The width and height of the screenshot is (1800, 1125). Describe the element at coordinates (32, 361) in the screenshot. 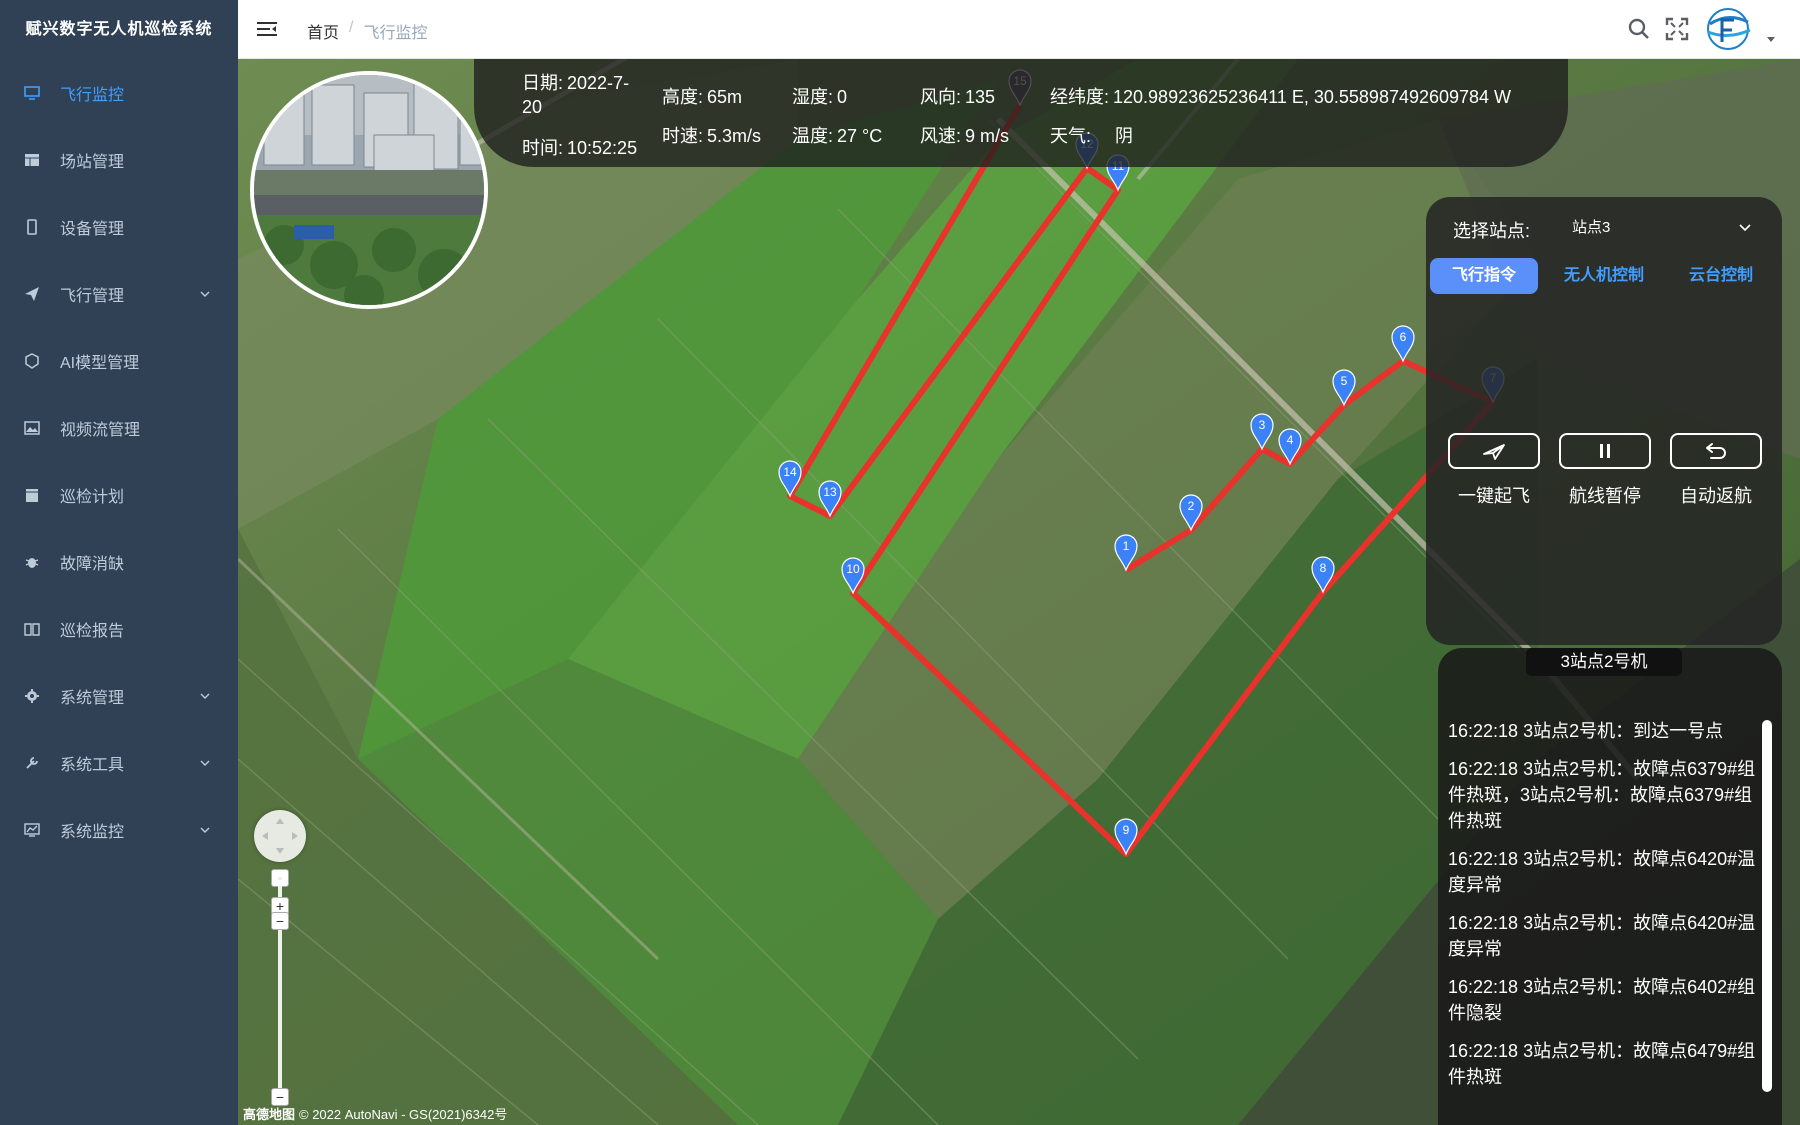

I see `cube-icon` at that location.